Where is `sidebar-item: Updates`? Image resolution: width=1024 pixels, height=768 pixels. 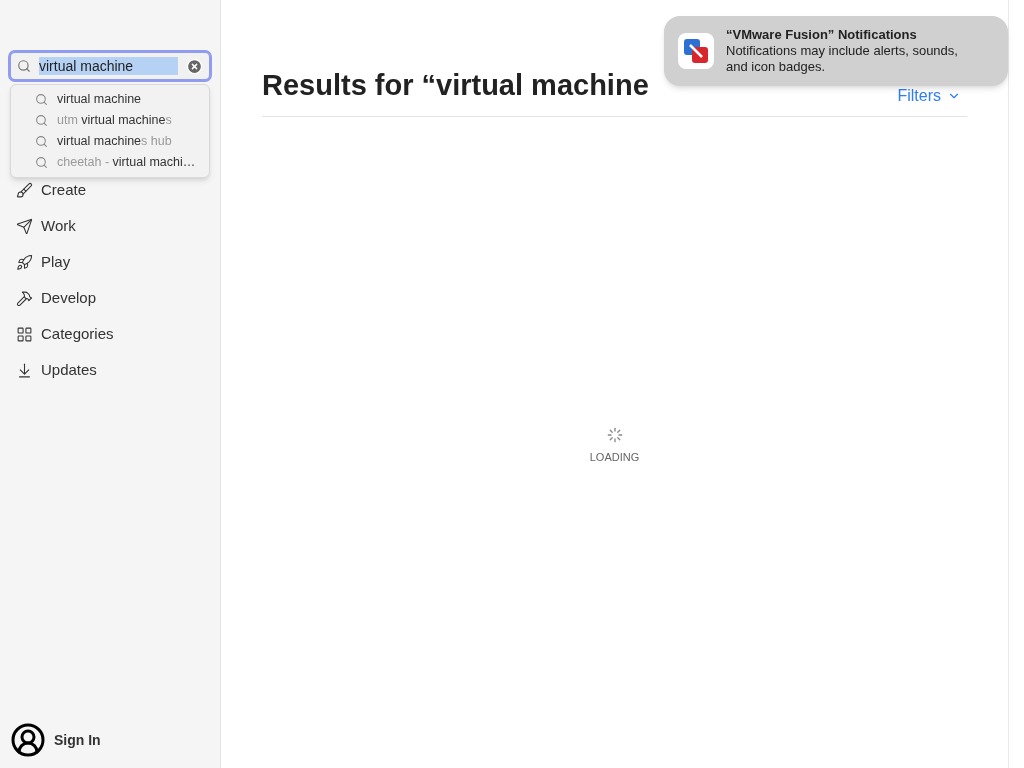 sidebar-item: Updates is located at coordinates (110, 370).